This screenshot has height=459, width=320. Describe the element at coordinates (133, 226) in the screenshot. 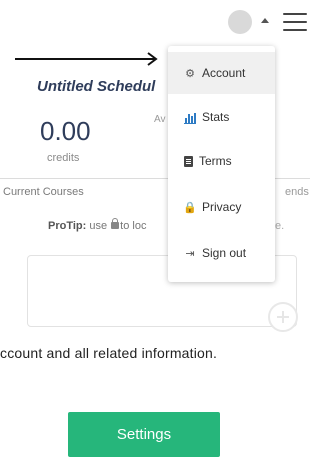

I see `protip-text-b: to loc` at that location.